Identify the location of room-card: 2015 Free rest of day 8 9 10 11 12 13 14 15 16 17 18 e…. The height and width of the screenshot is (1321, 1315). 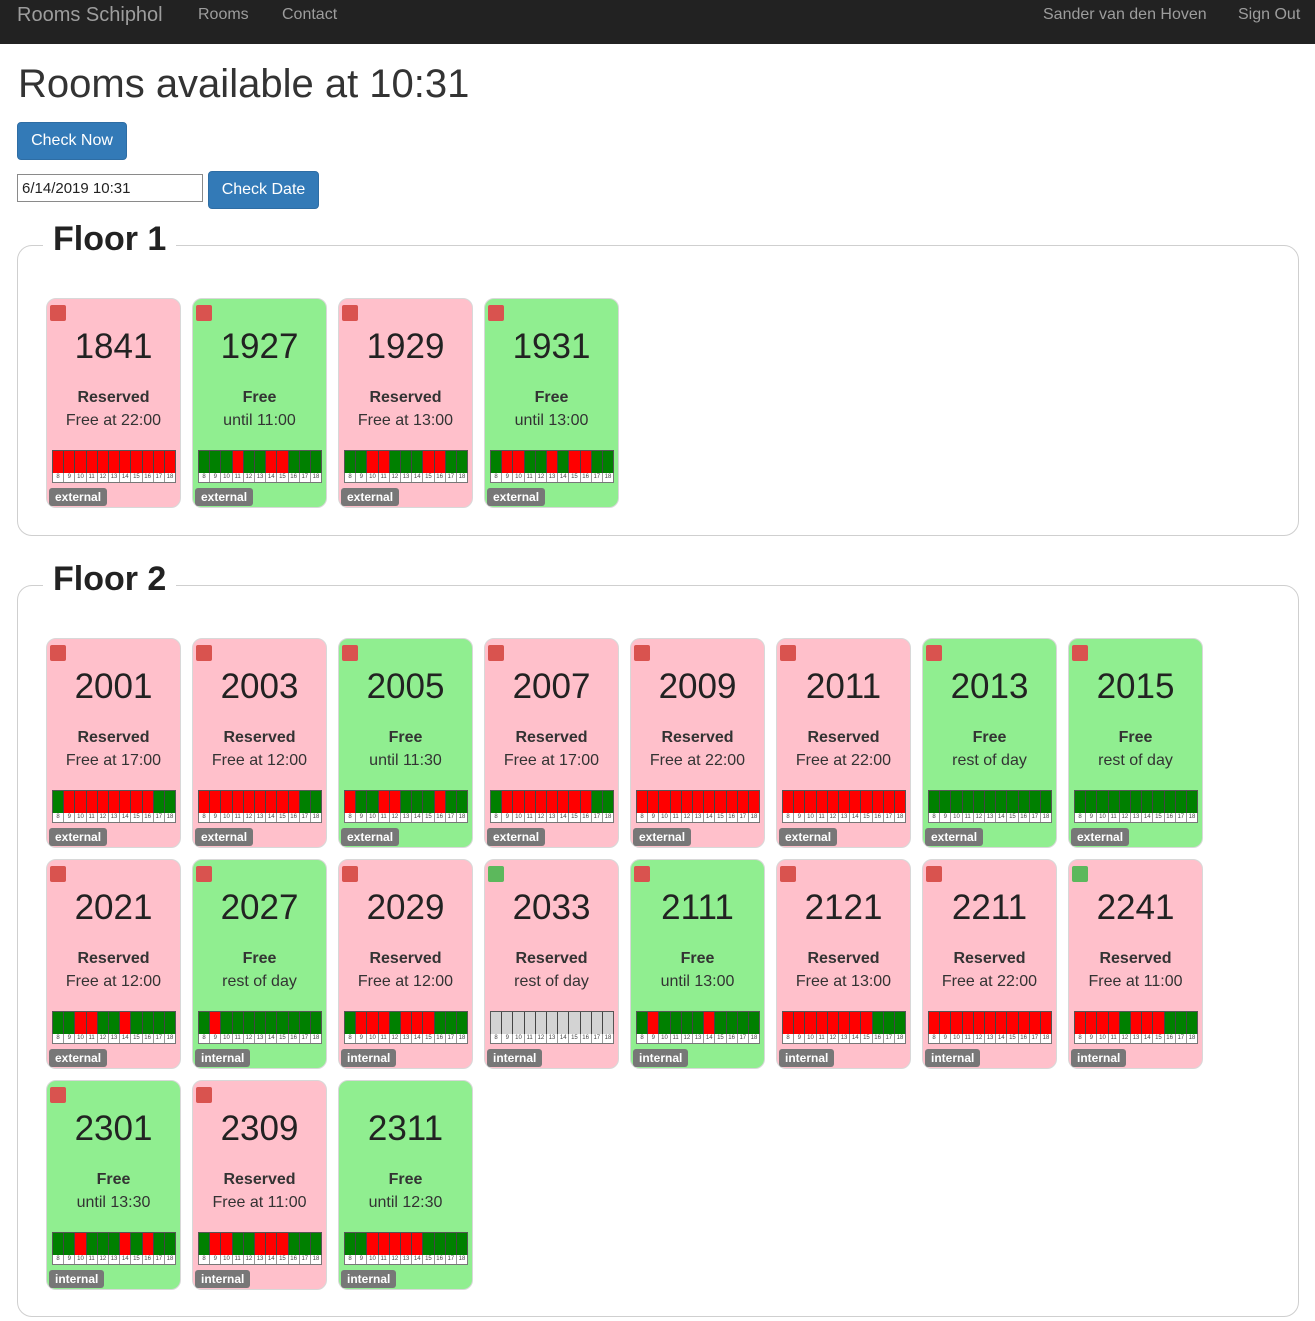
(1135, 743).